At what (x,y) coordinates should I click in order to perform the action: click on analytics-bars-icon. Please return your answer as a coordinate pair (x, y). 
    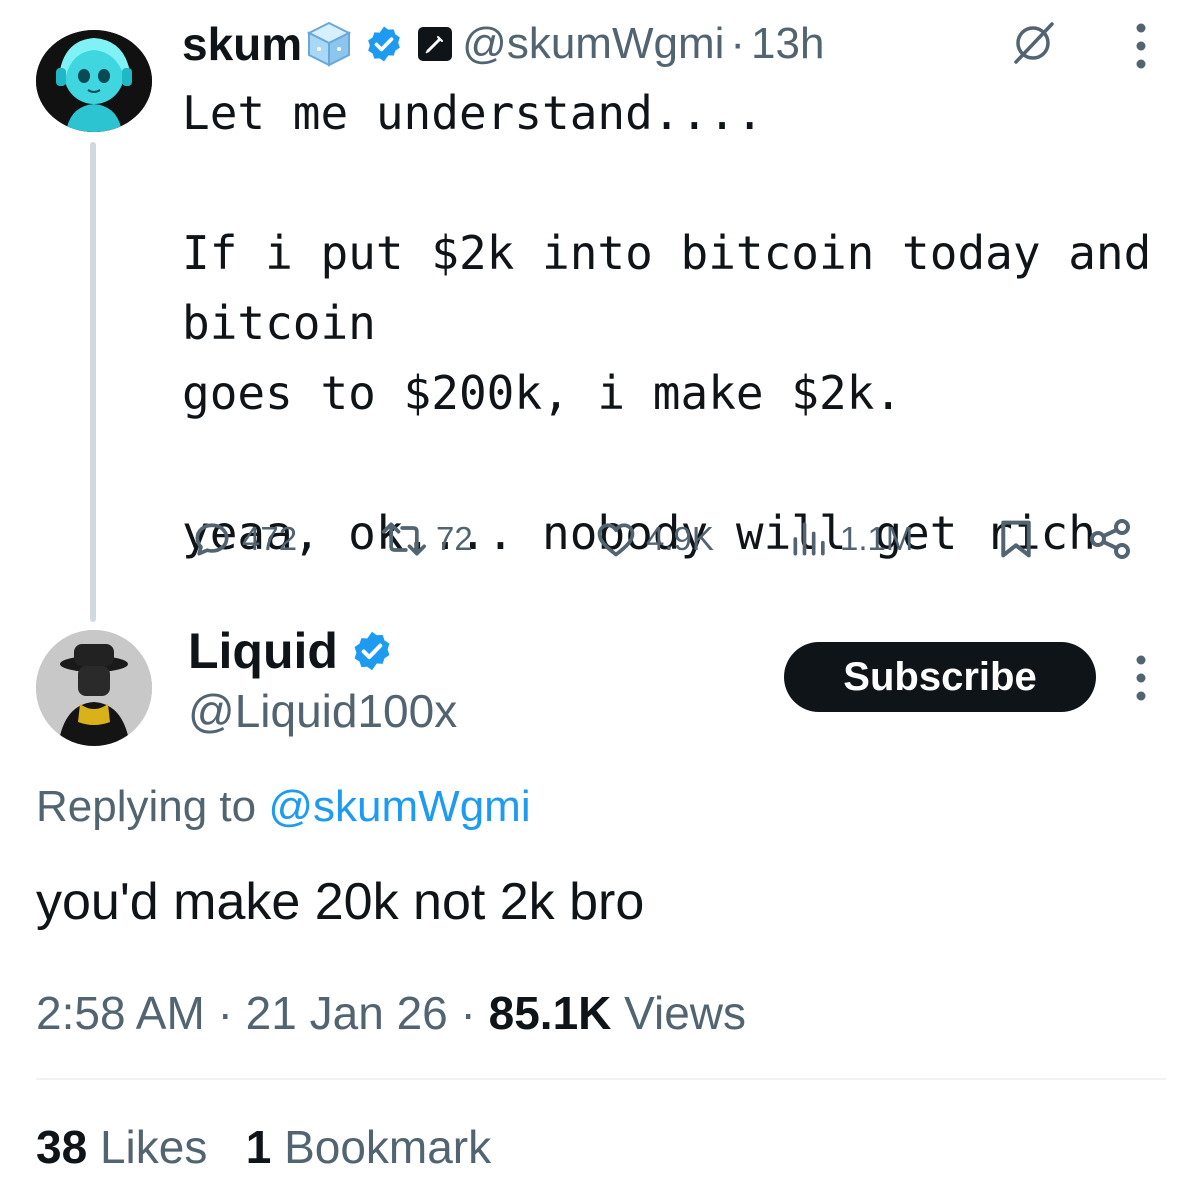
    Looking at the image, I should click on (809, 539).